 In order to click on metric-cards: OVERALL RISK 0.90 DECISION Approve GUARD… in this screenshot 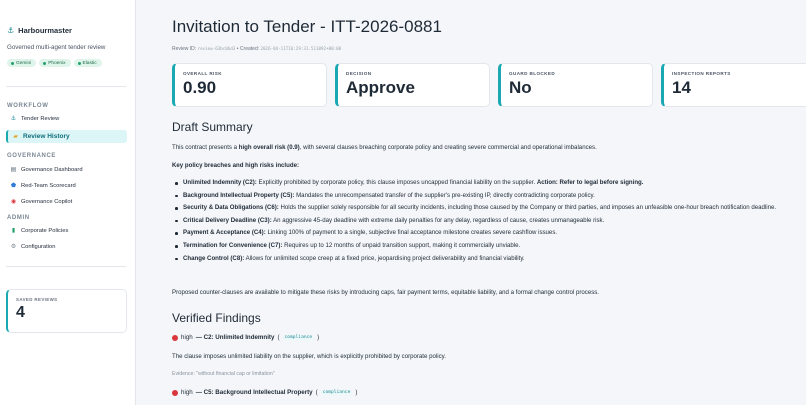, I will do `click(489, 85)`.